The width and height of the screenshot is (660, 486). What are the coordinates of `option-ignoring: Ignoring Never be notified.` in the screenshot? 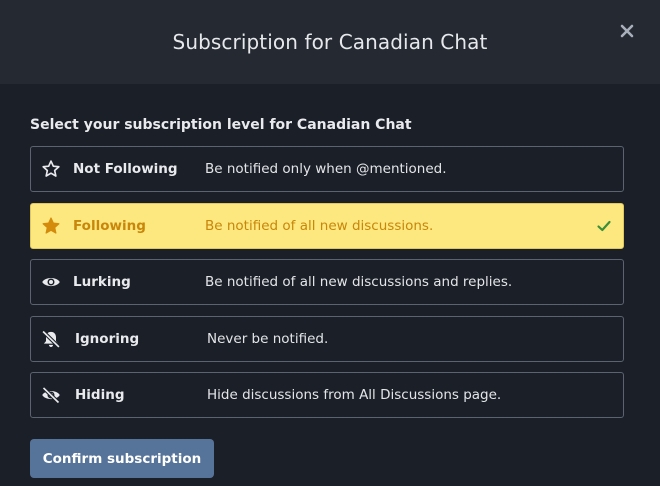 It's located at (327, 339).